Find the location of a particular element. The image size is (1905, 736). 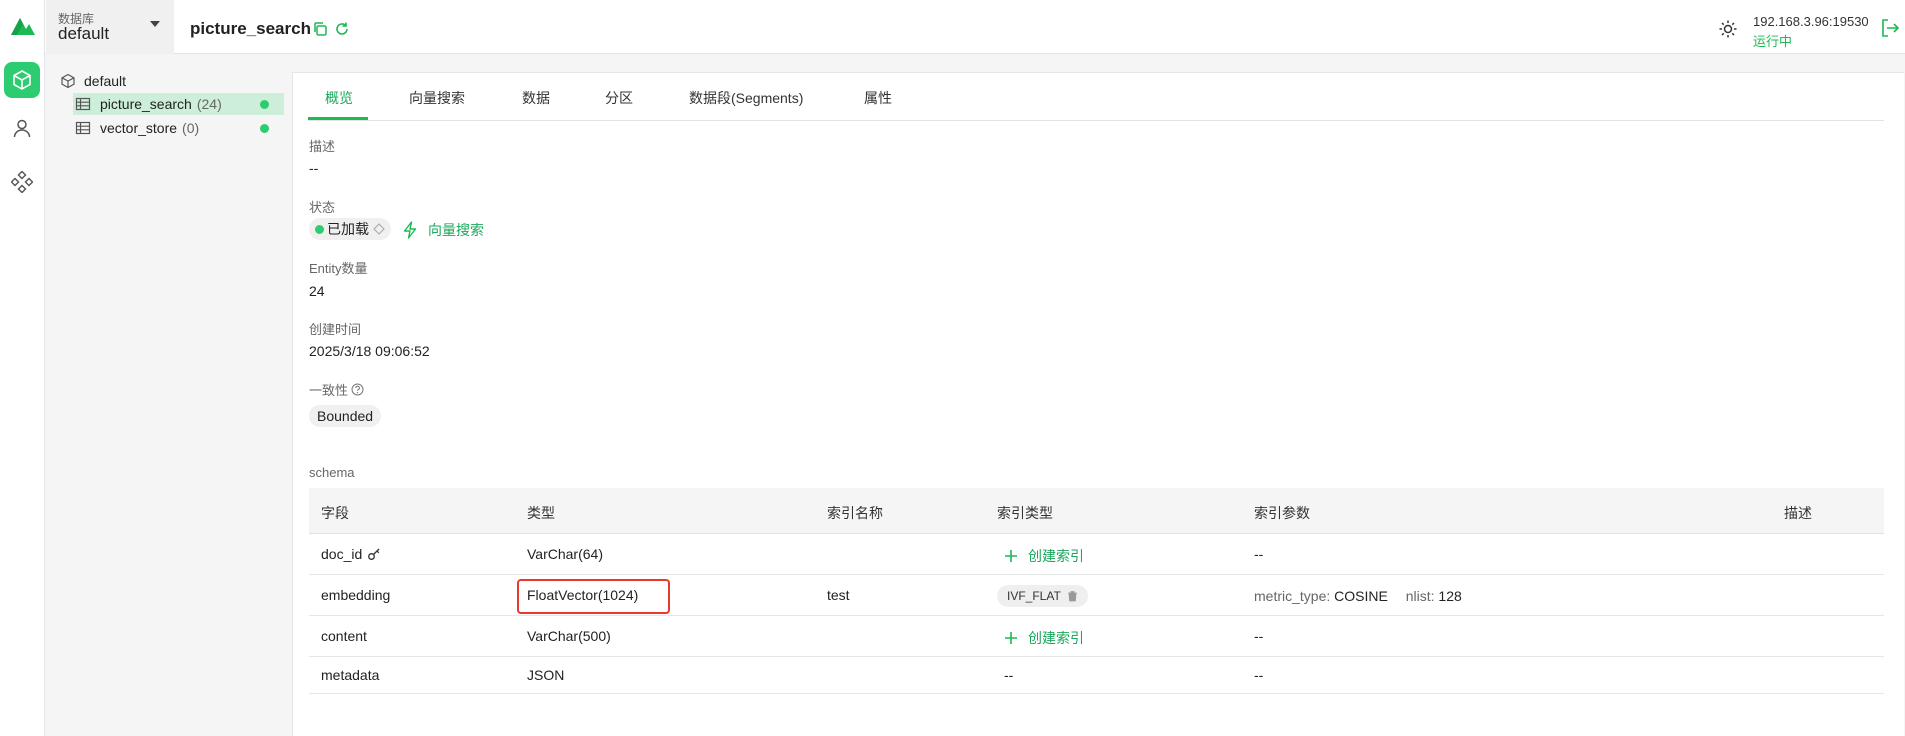

nav-sidebar is located at coordinates (22, 395).